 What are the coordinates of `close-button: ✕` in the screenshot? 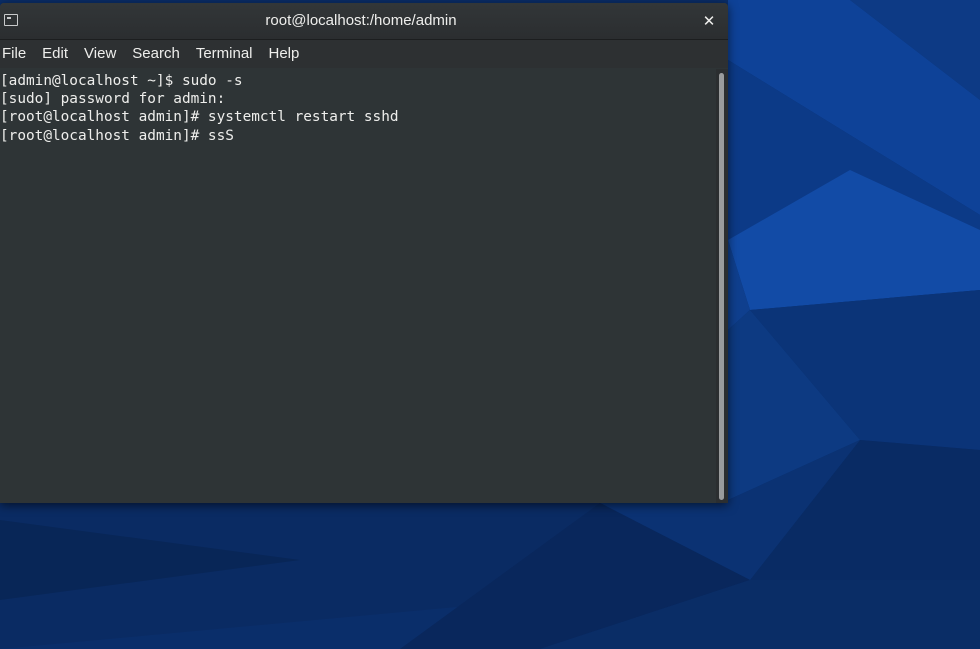 It's located at (709, 21).